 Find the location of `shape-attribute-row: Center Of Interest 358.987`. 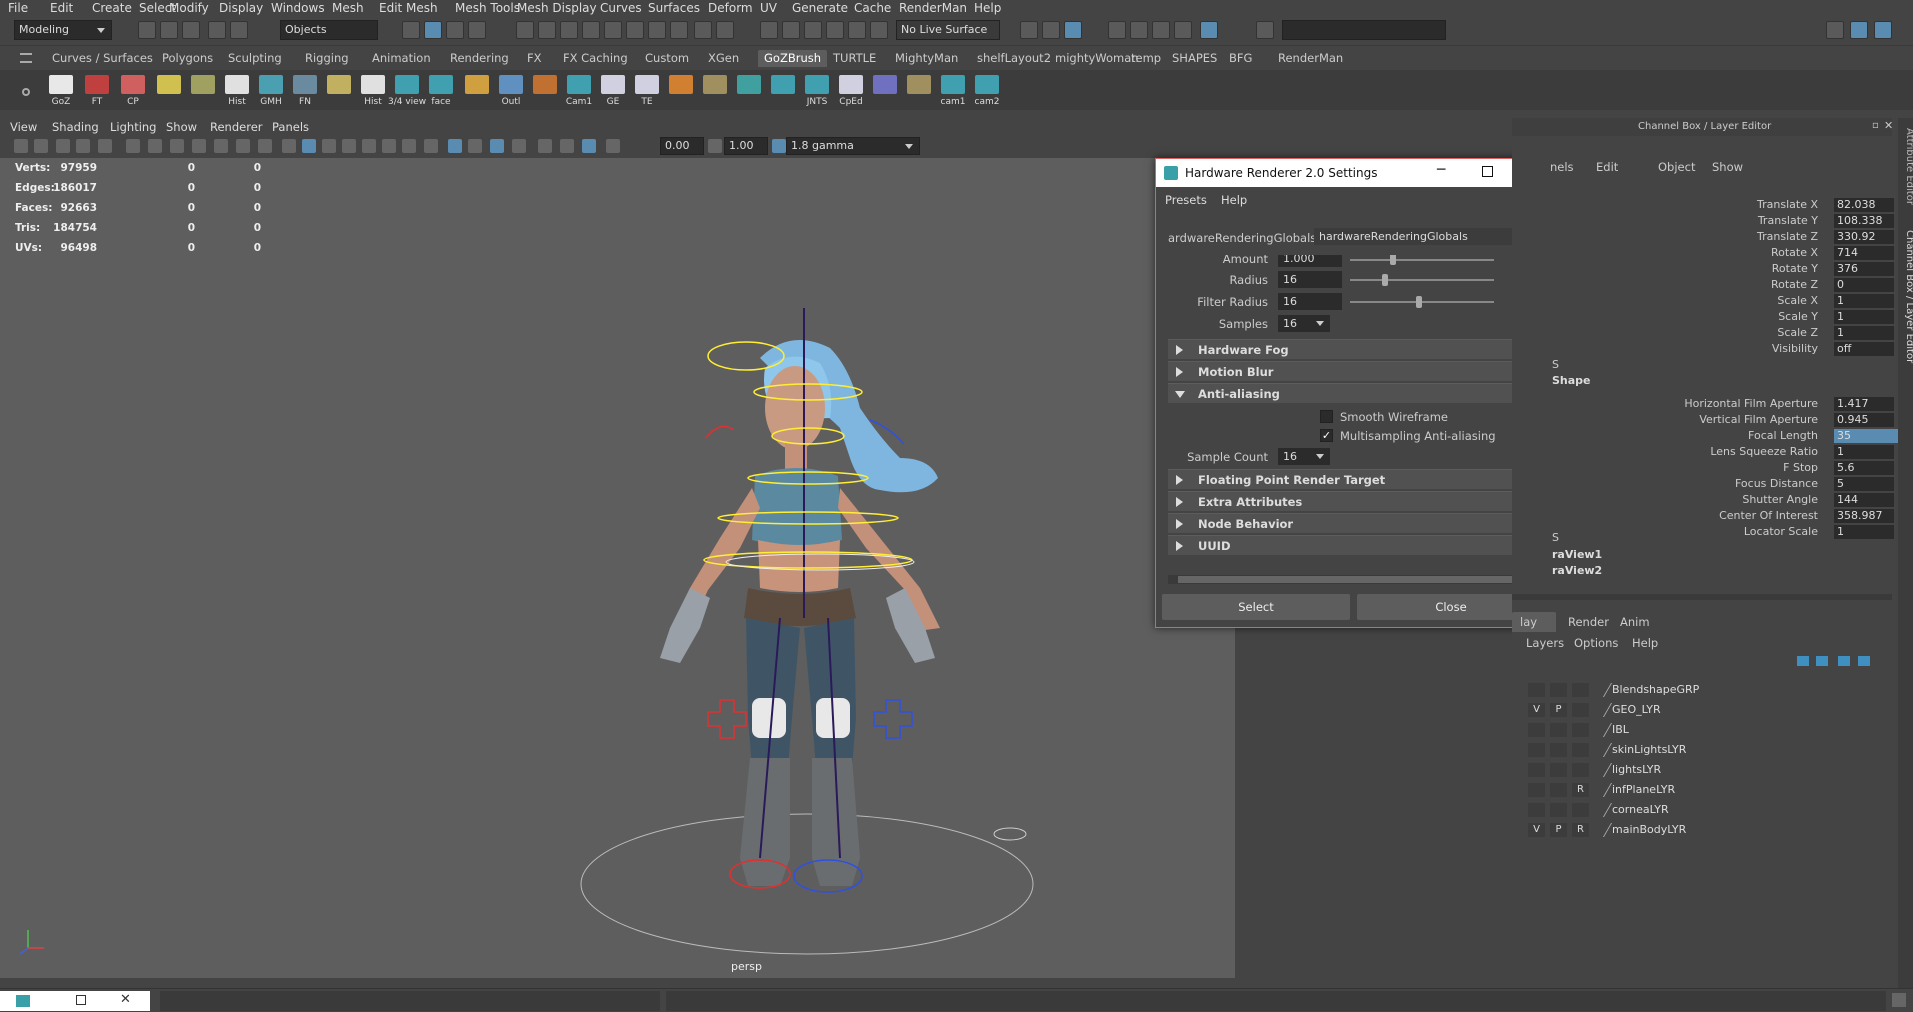

shape-attribute-row: Center Of Interest 358.987 is located at coordinates (1705, 516).